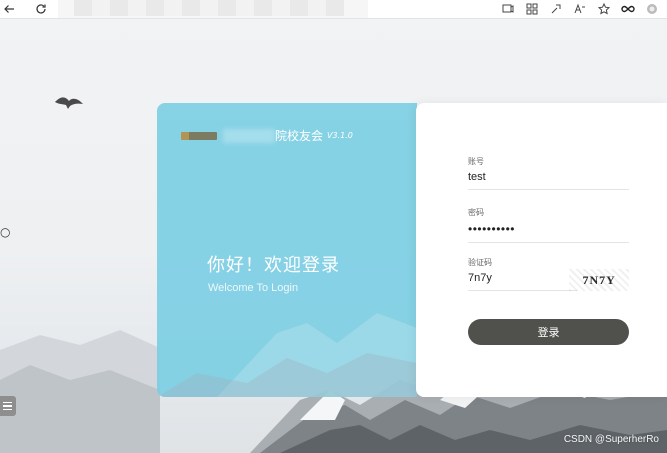 The width and height of the screenshot is (667, 453). What do you see at coordinates (199, 135) in the screenshot?
I see `school-logo` at bounding box center [199, 135].